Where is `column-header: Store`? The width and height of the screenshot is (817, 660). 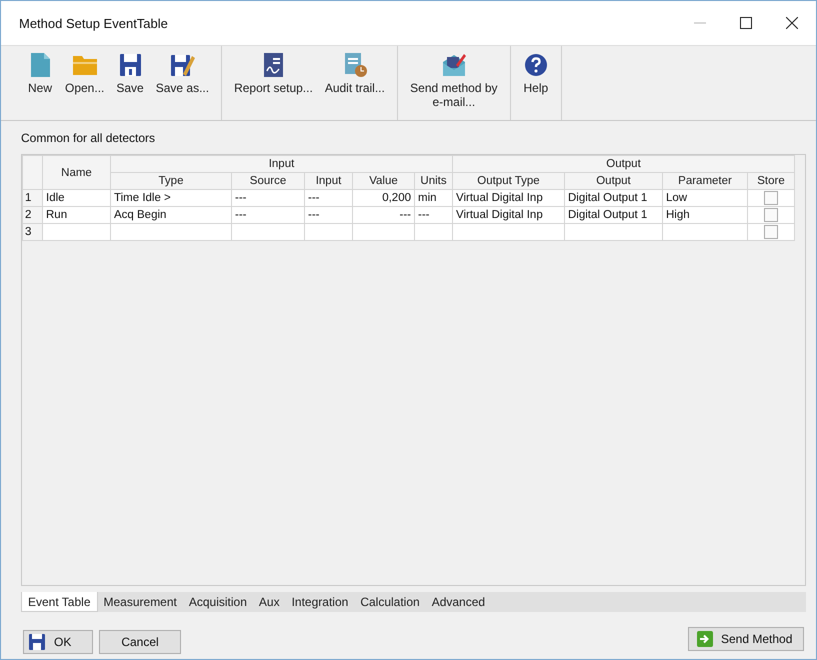 column-header: Store is located at coordinates (771, 181).